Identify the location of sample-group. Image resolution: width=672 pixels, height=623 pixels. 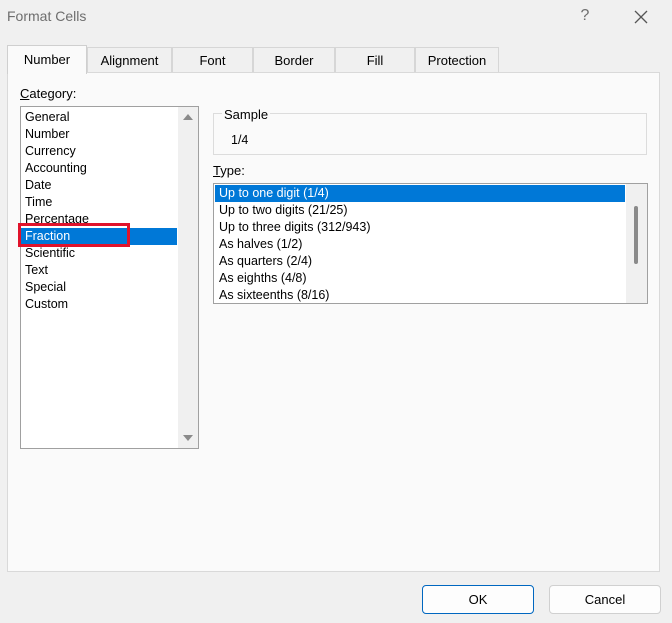
(430, 134).